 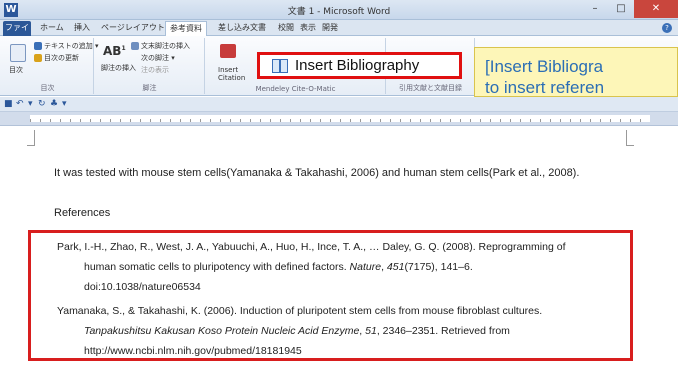 What do you see at coordinates (114, 51) in the screenshot?
I see `insert-footnote-icon: AB1` at bounding box center [114, 51].